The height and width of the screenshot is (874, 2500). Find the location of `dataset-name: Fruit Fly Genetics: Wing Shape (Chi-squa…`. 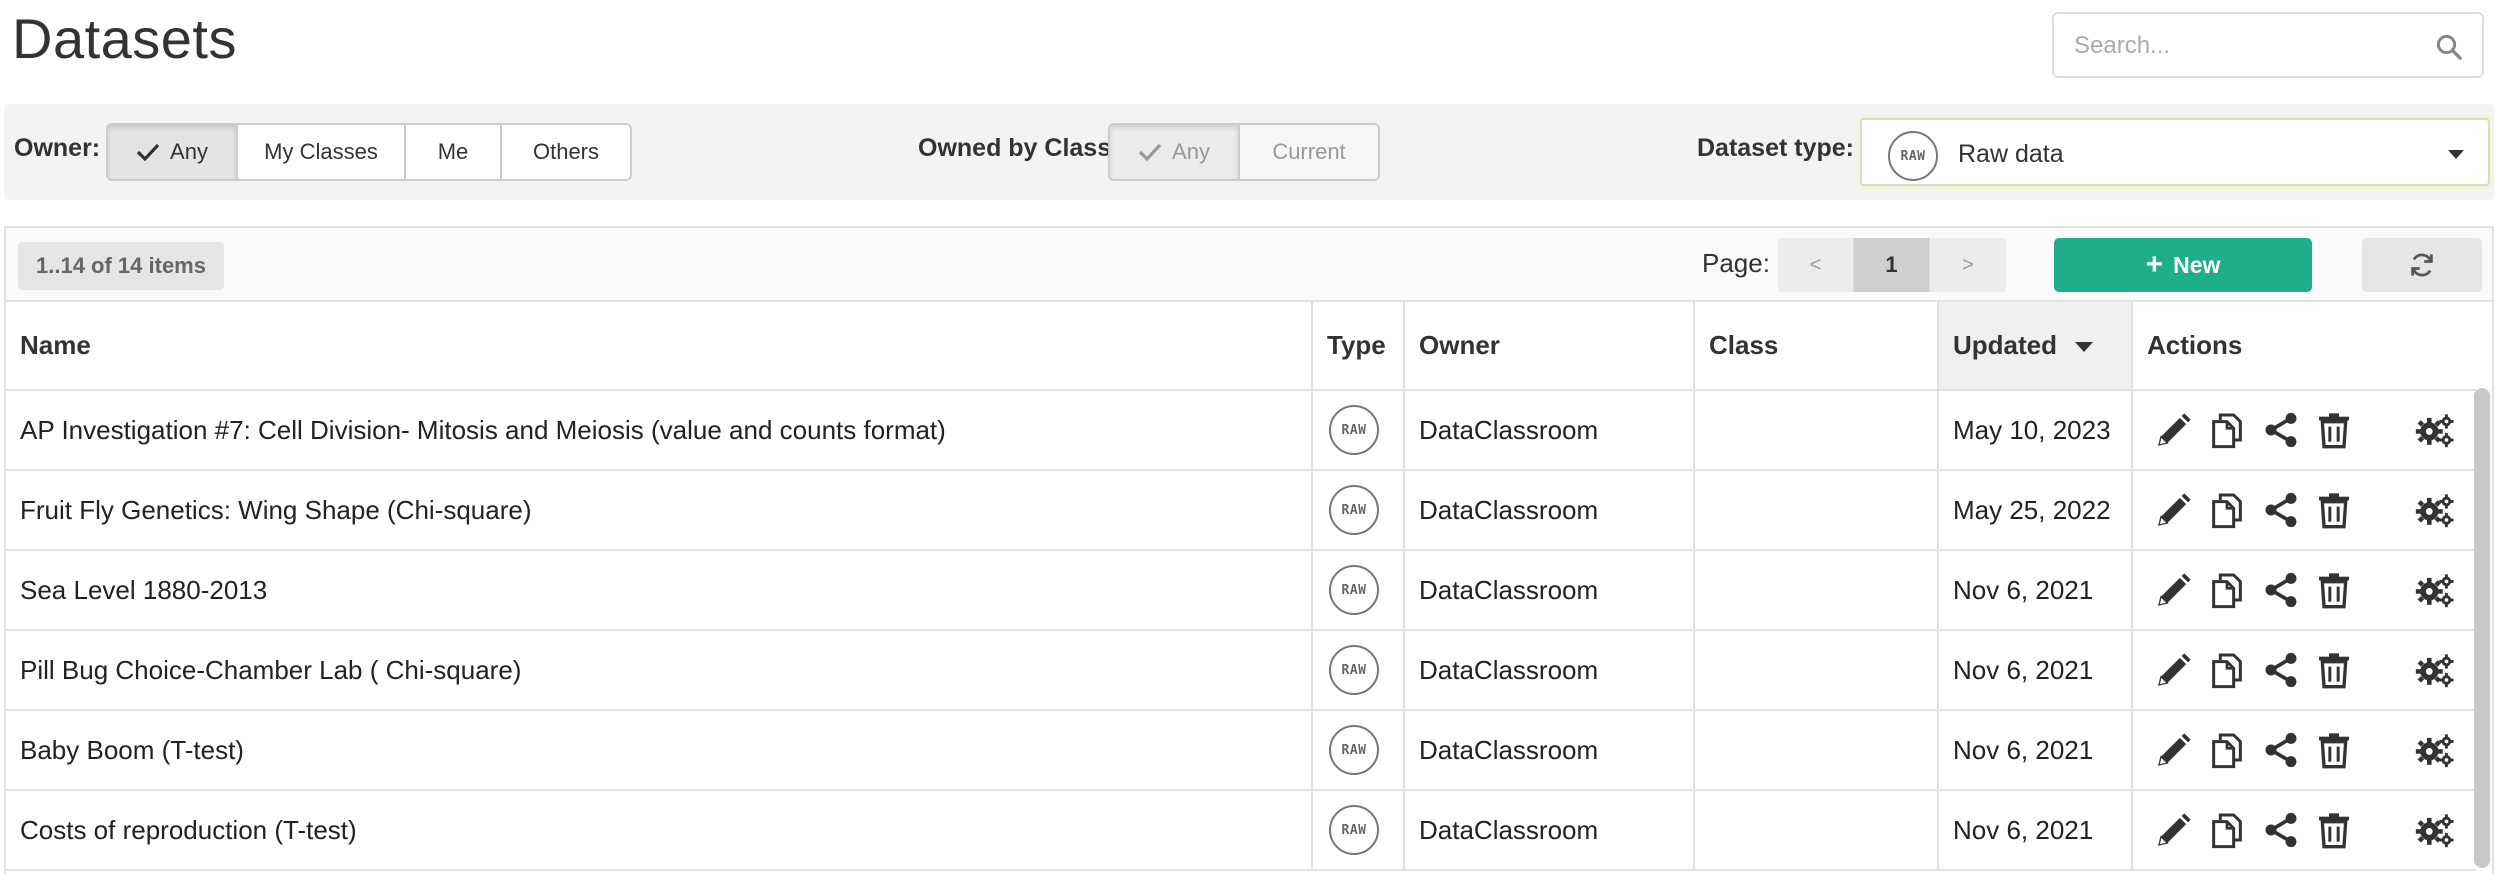

dataset-name: Fruit Fly Genetics: Wing Shape (Chi-squa… is located at coordinates (659, 510).